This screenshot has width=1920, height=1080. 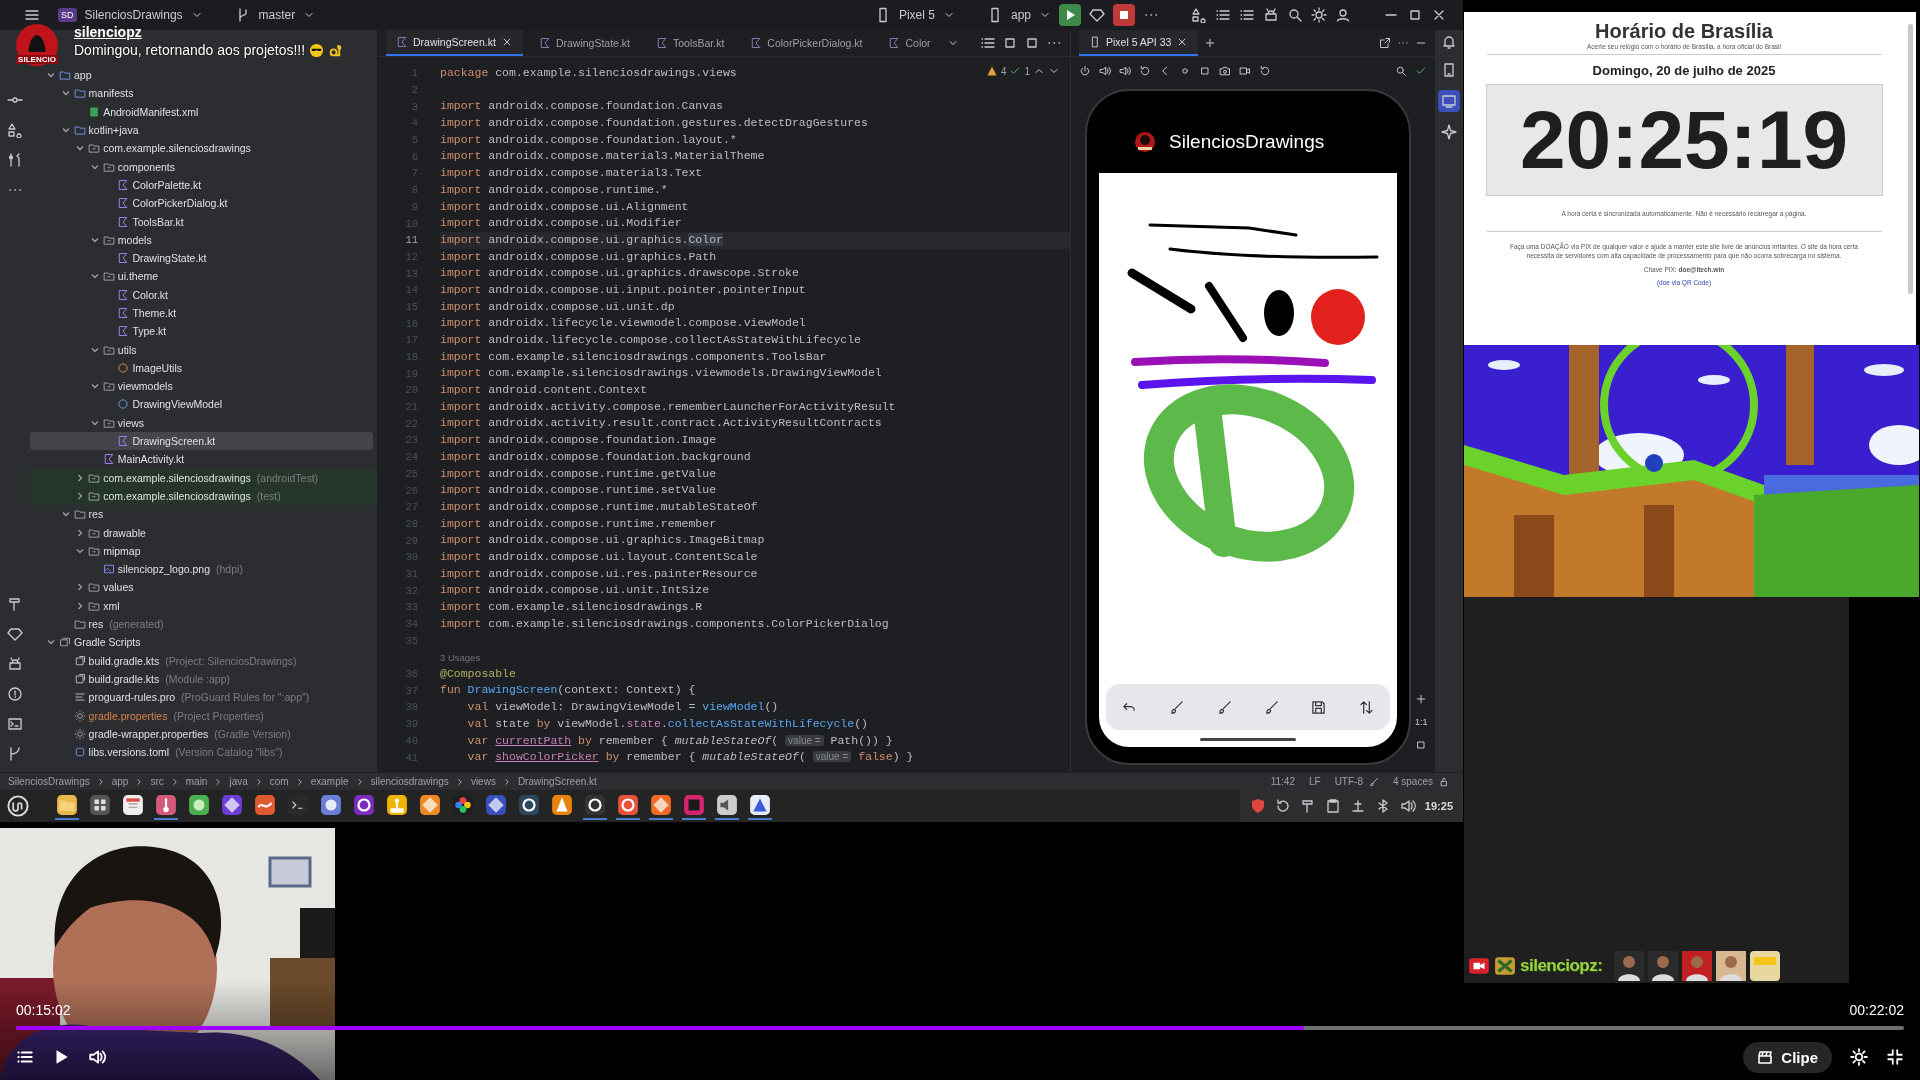 What do you see at coordinates (1282, 781) in the screenshot?
I see `caret-position: 11:42` at bounding box center [1282, 781].